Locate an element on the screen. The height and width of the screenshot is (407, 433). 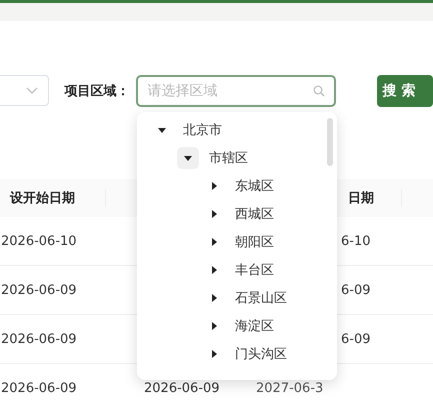
tree-item: 丰台区 is located at coordinates (254, 270).